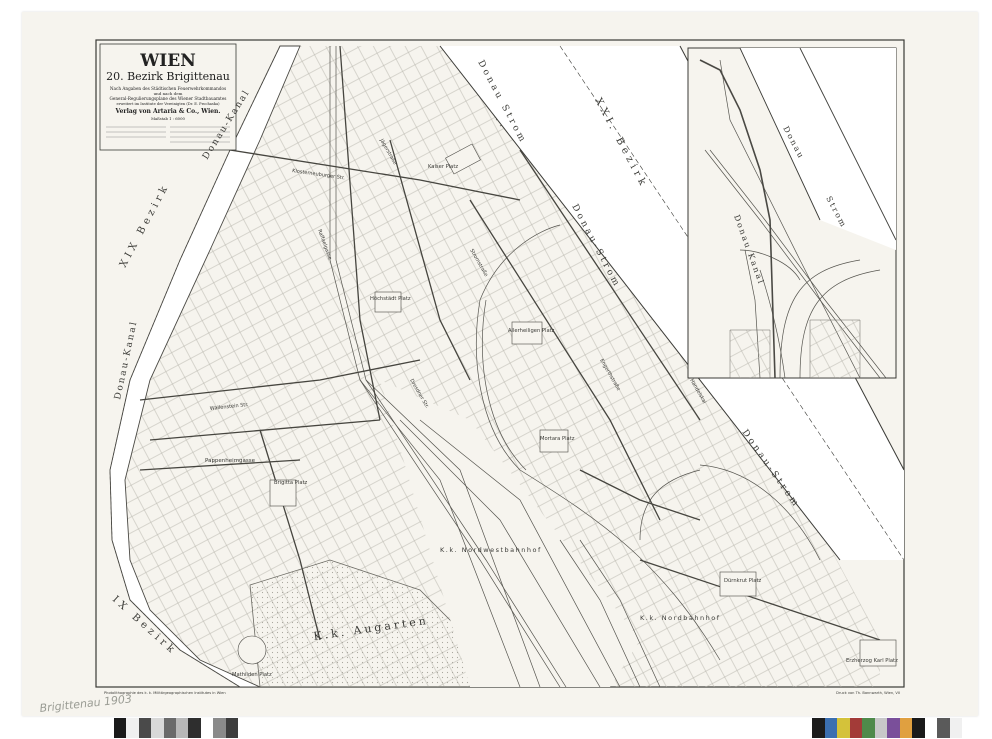 The image size is (992, 739). Describe the element at coordinates (145, 225) in the screenshot. I see `label-bezirk-xix: XIX Bezirk` at that location.